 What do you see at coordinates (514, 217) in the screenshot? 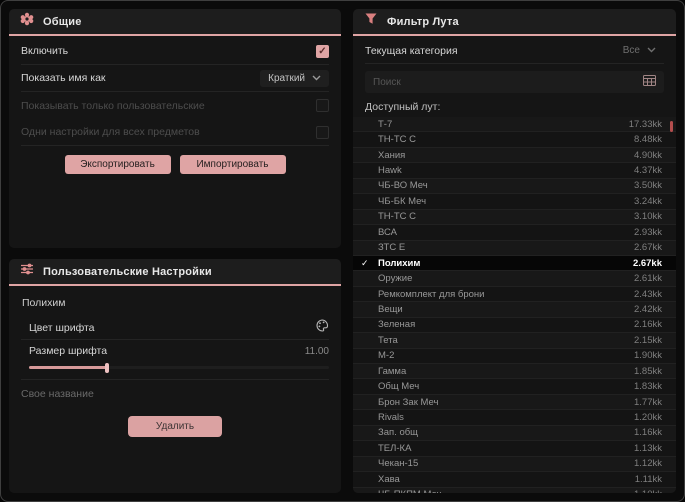
I see `list-item: ТН-ТС С 3.10kk` at bounding box center [514, 217].